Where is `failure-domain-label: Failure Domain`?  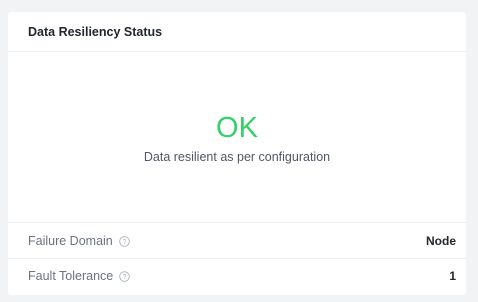 failure-domain-label: Failure Domain is located at coordinates (70, 240).